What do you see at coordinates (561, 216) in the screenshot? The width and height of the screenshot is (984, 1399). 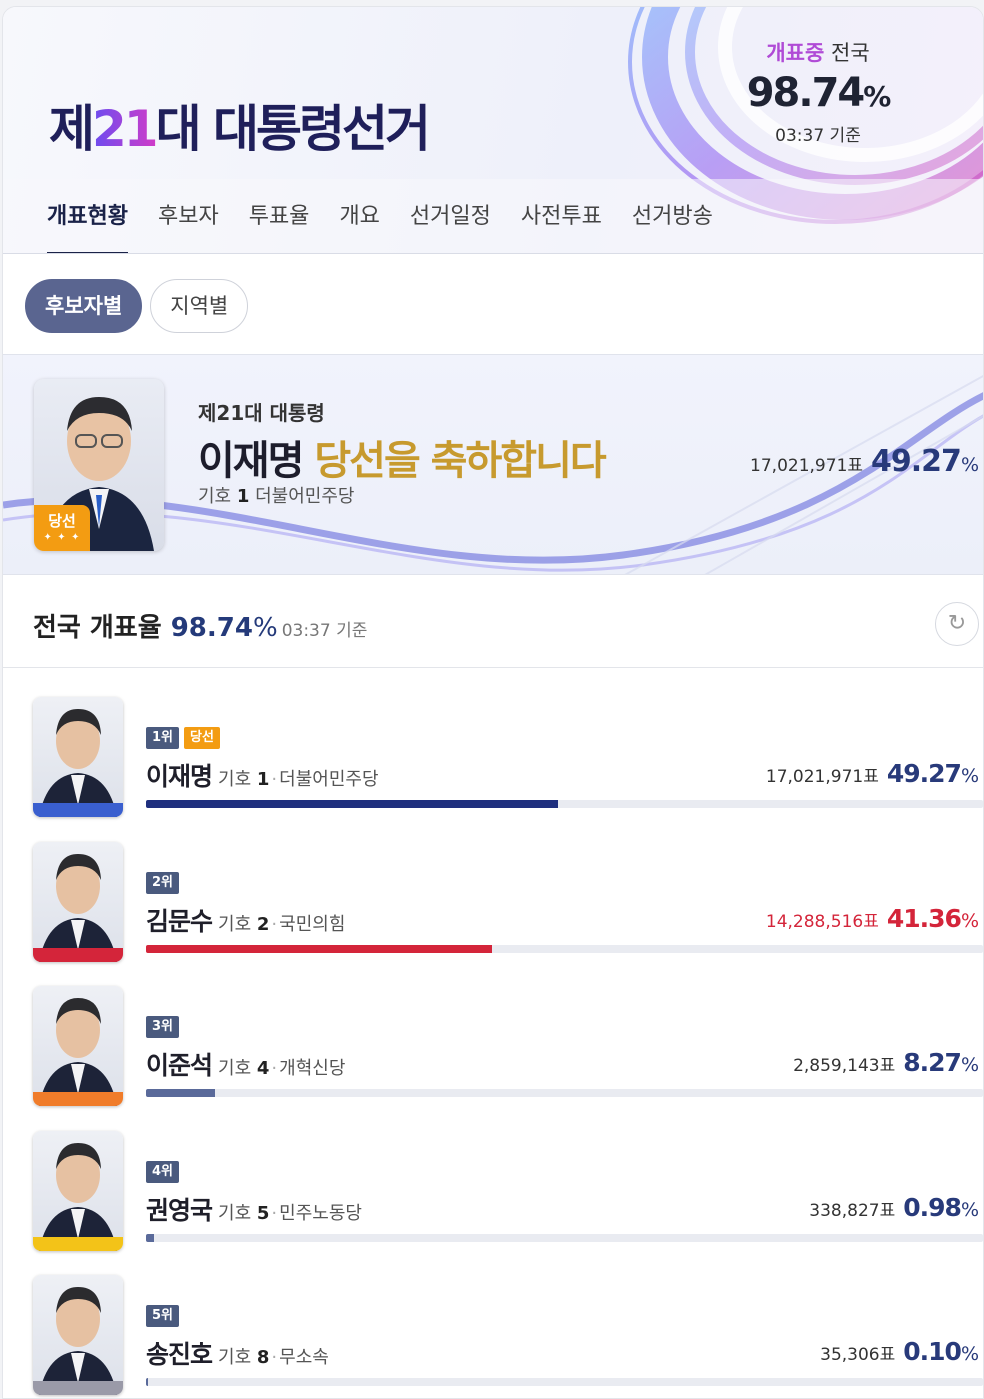 I see `tab-early-voting: 사전투표` at bounding box center [561, 216].